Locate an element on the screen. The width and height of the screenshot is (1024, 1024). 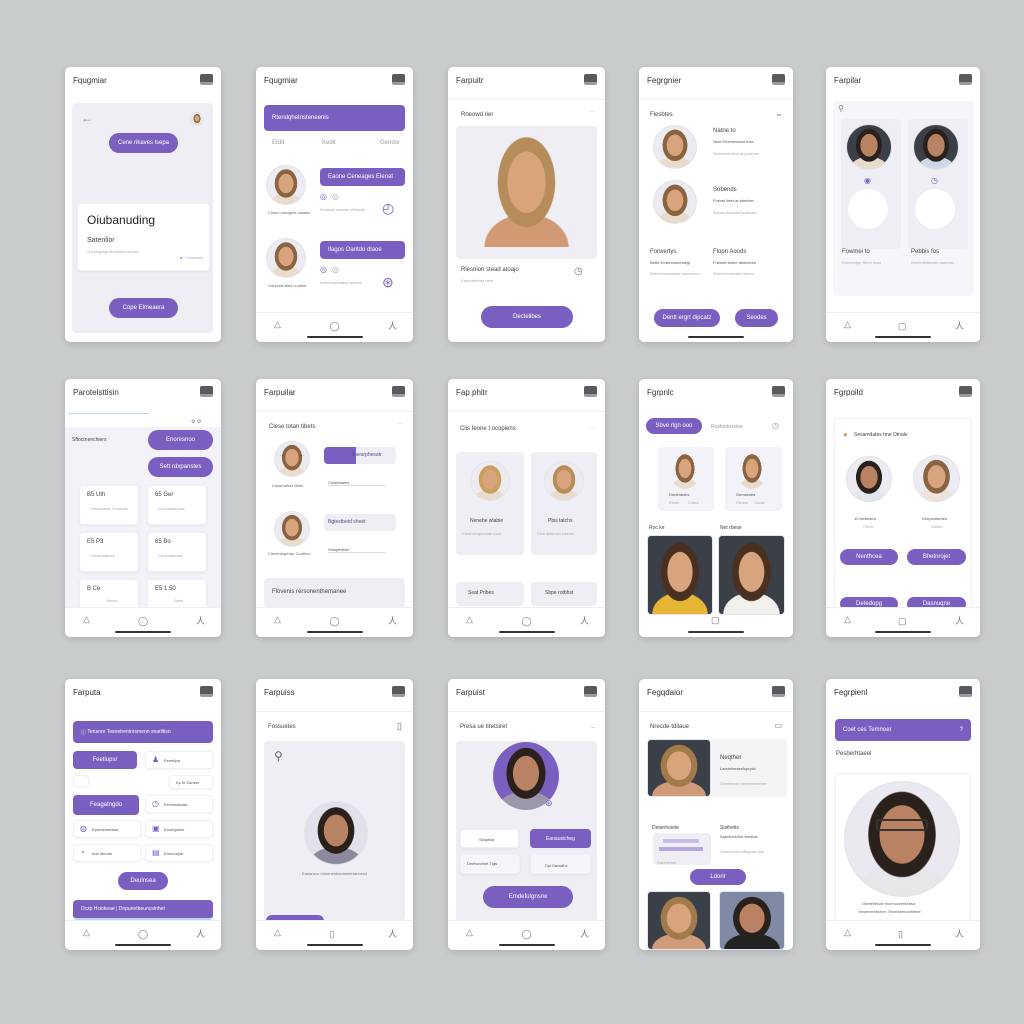
stat-tile: E5 P3 Cinoanaamee is located at coordinates (109, 552).